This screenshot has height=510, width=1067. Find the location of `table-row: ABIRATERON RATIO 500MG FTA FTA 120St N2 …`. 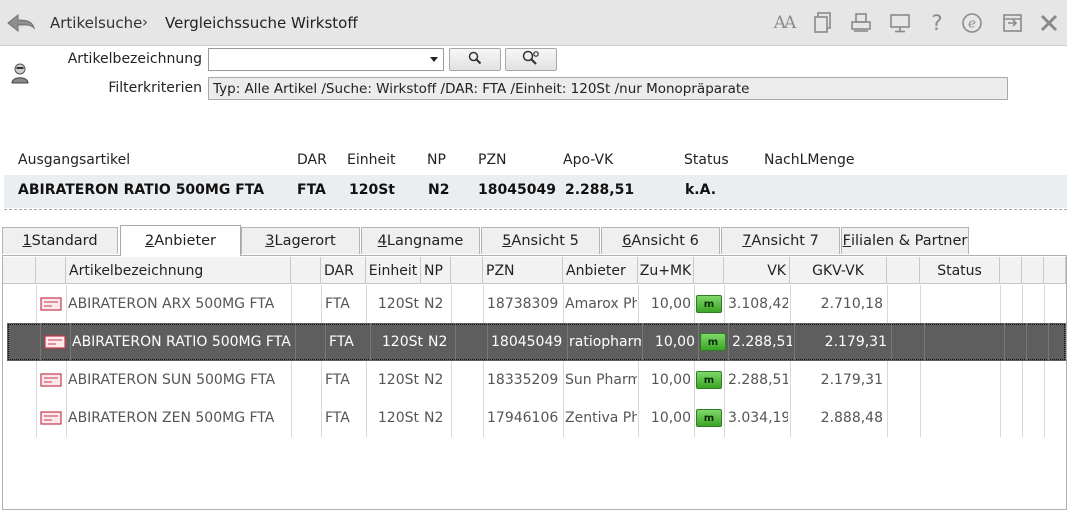

table-row: ABIRATERON RATIO 500MG FTA FTA 120St N2 … is located at coordinates (536, 342).